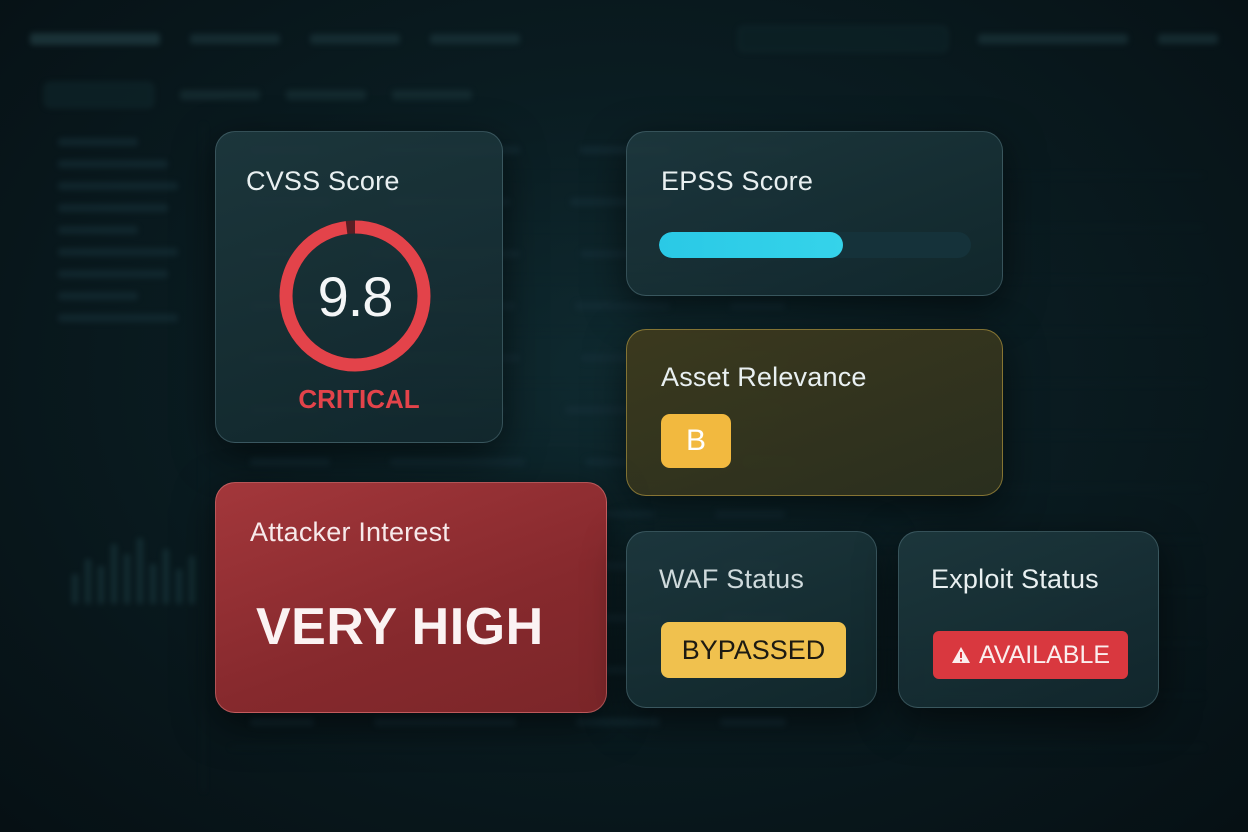  What do you see at coordinates (624, 39) in the screenshot?
I see `background-topbar` at bounding box center [624, 39].